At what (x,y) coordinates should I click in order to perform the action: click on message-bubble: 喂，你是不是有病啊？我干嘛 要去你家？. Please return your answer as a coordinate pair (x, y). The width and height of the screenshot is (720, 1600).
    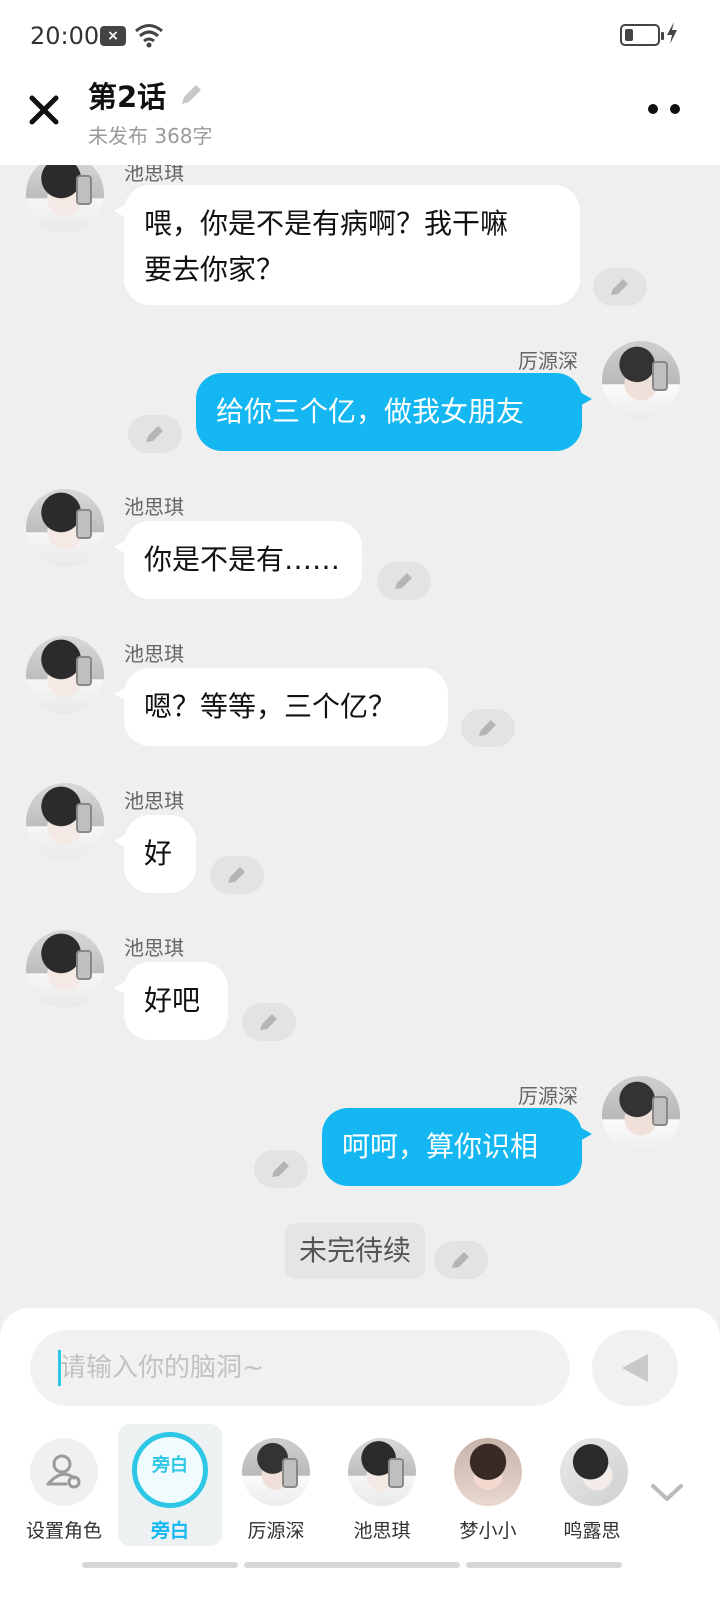
    Looking at the image, I should click on (347, 245).